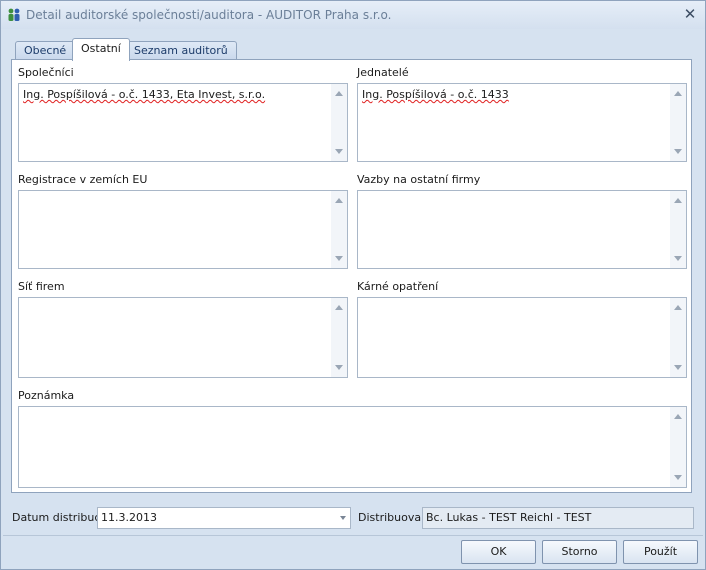  I want to click on poznamka-label: Poznámka, so click(46, 395).